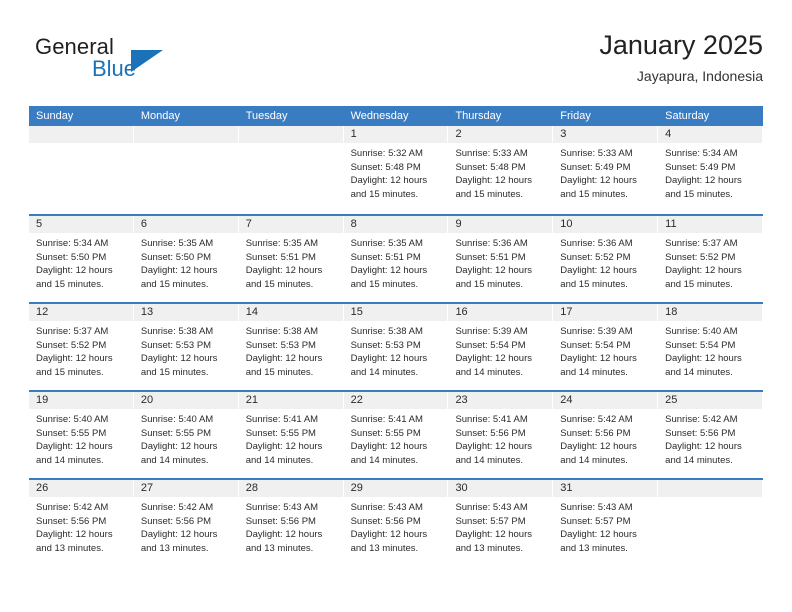 Image resolution: width=792 pixels, height=612 pixels. What do you see at coordinates (290, 400) in the screenshot?
I see `day-number-band: 21` at bounding box center [290, 400].